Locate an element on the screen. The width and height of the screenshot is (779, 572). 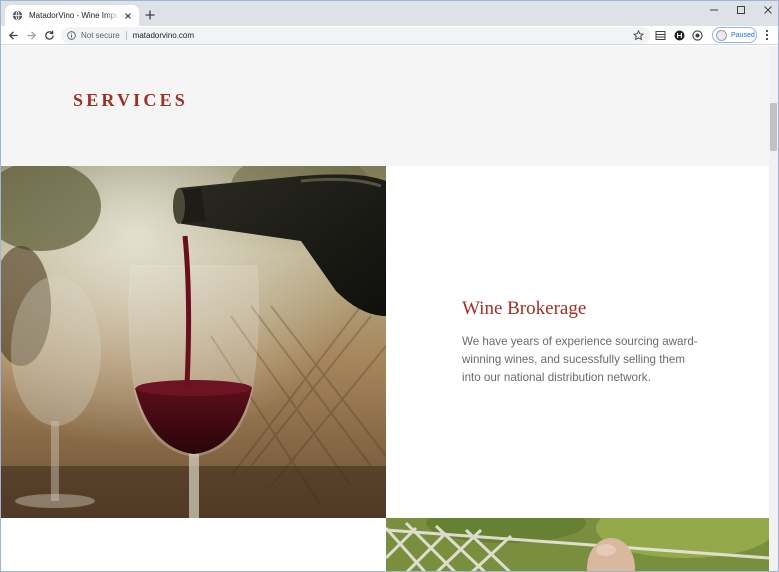
maximize-icon is located at coordinates (741, 10).